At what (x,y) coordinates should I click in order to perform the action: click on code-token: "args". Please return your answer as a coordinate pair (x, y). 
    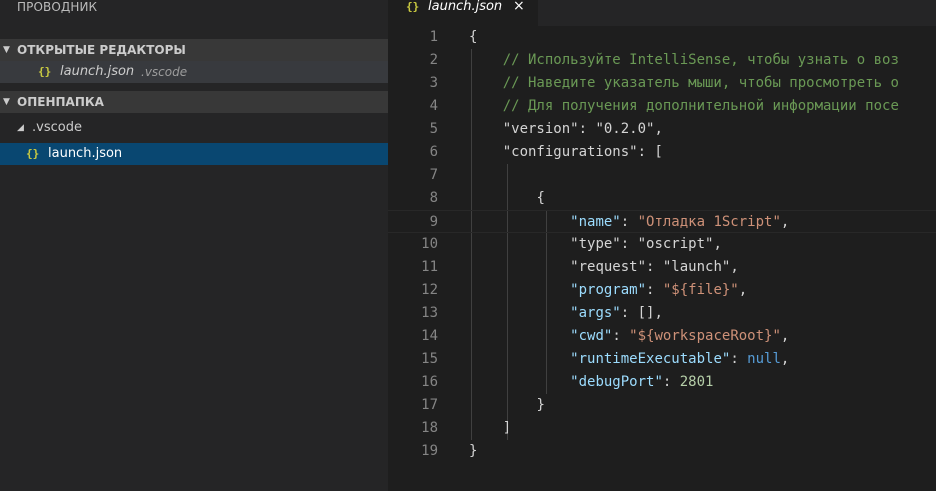
    Looking at the image, I should click on (595, 313).